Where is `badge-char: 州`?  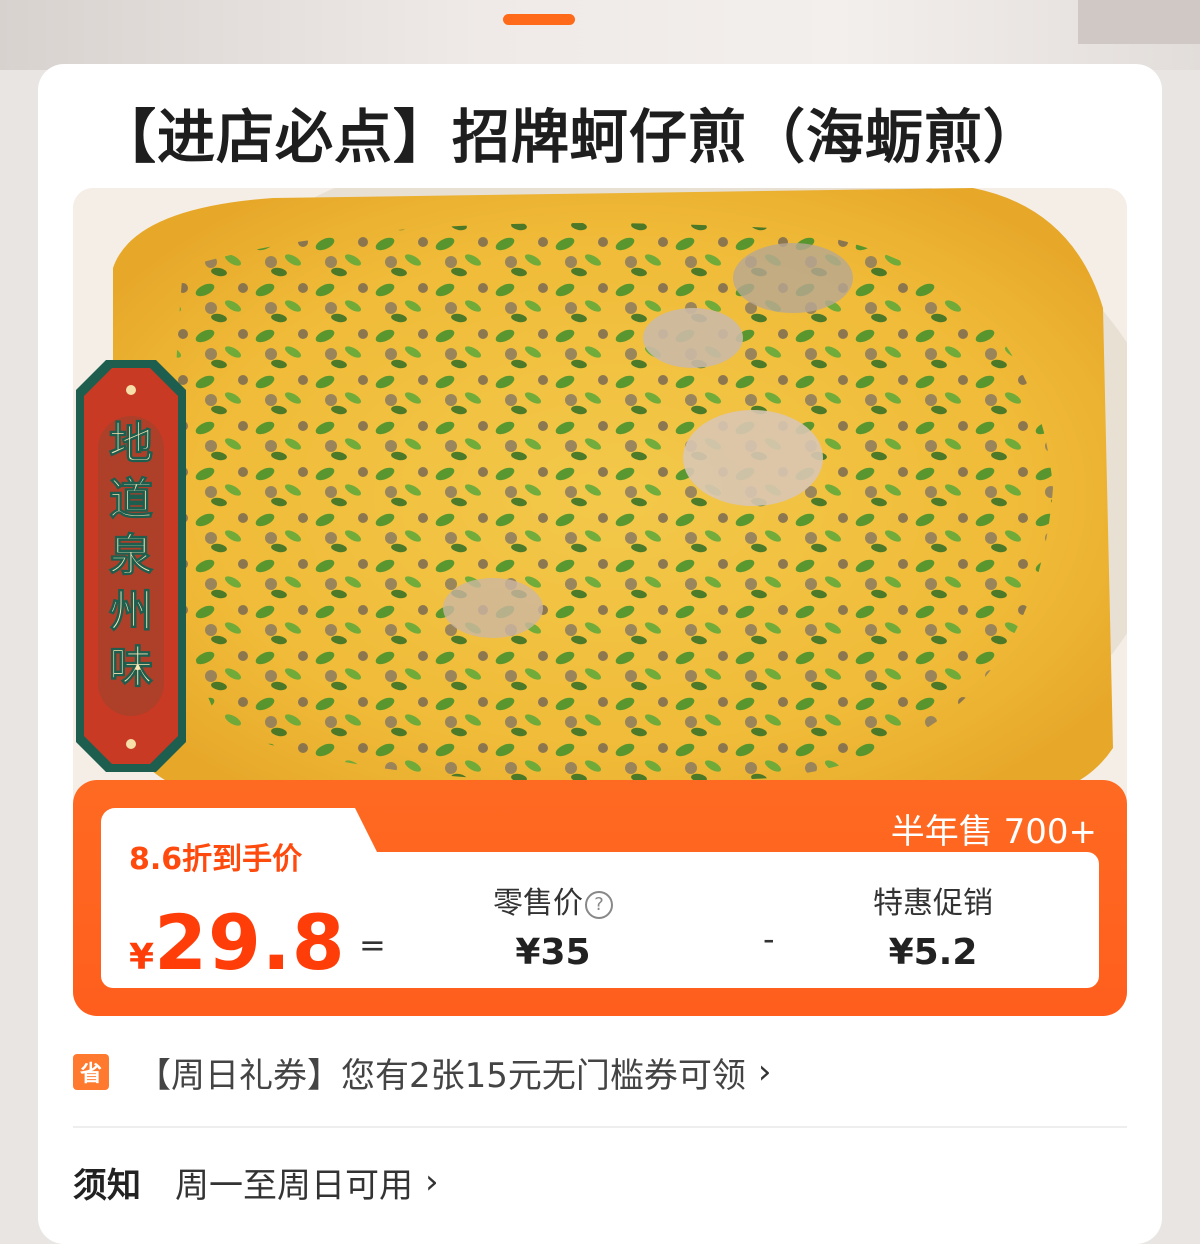 badge-char: 州 is located at coordinates (131, 612).